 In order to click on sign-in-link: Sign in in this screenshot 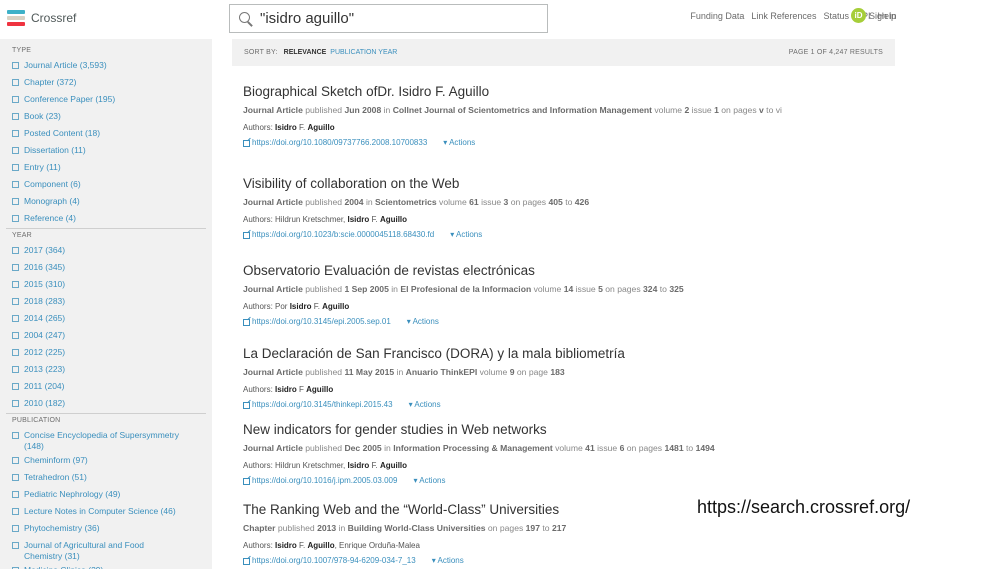, I will do `click(883, 16)`.